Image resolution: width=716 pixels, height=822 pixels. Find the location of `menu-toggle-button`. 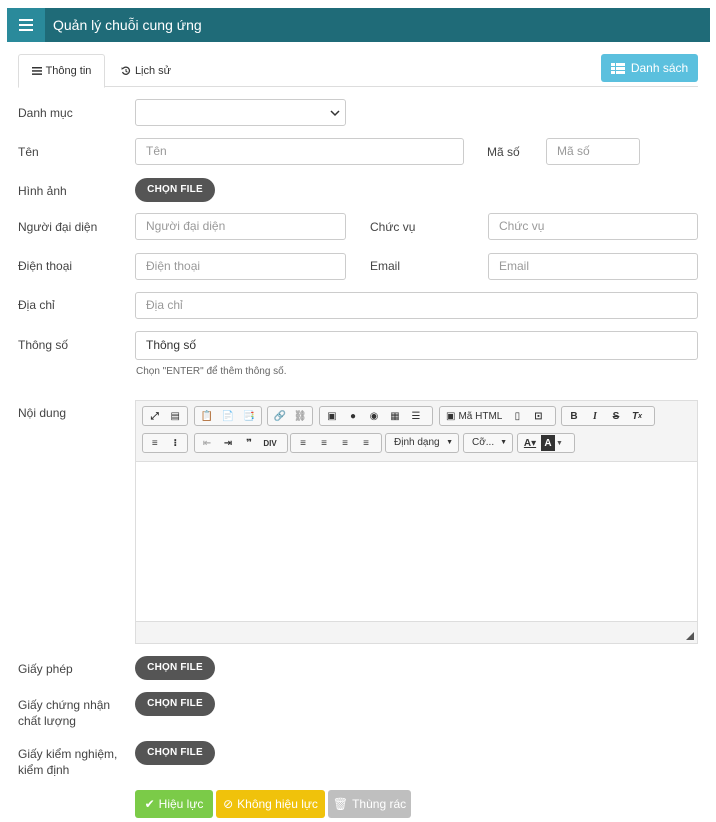

menu-toggle-button is located at coordinates (26, 25).